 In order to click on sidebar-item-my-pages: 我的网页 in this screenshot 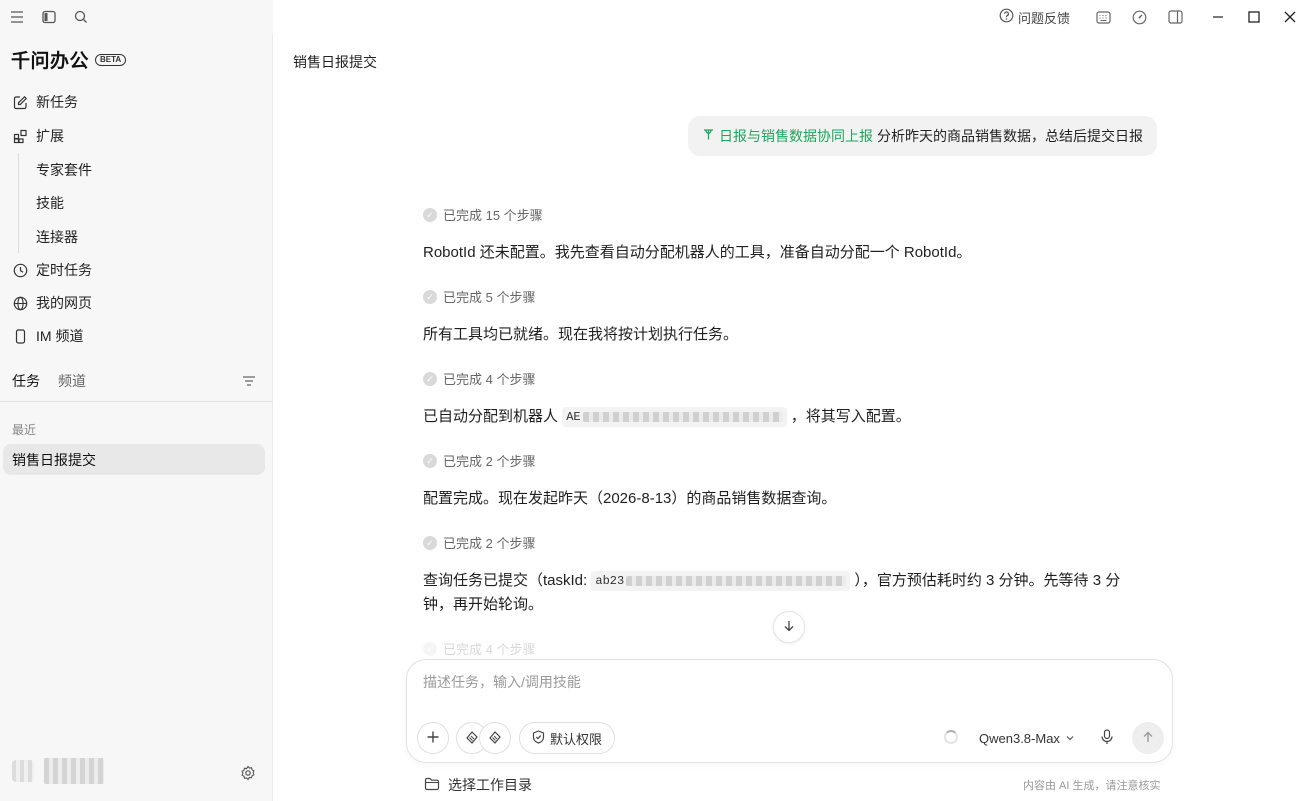, I will do `click(136, 303)`.